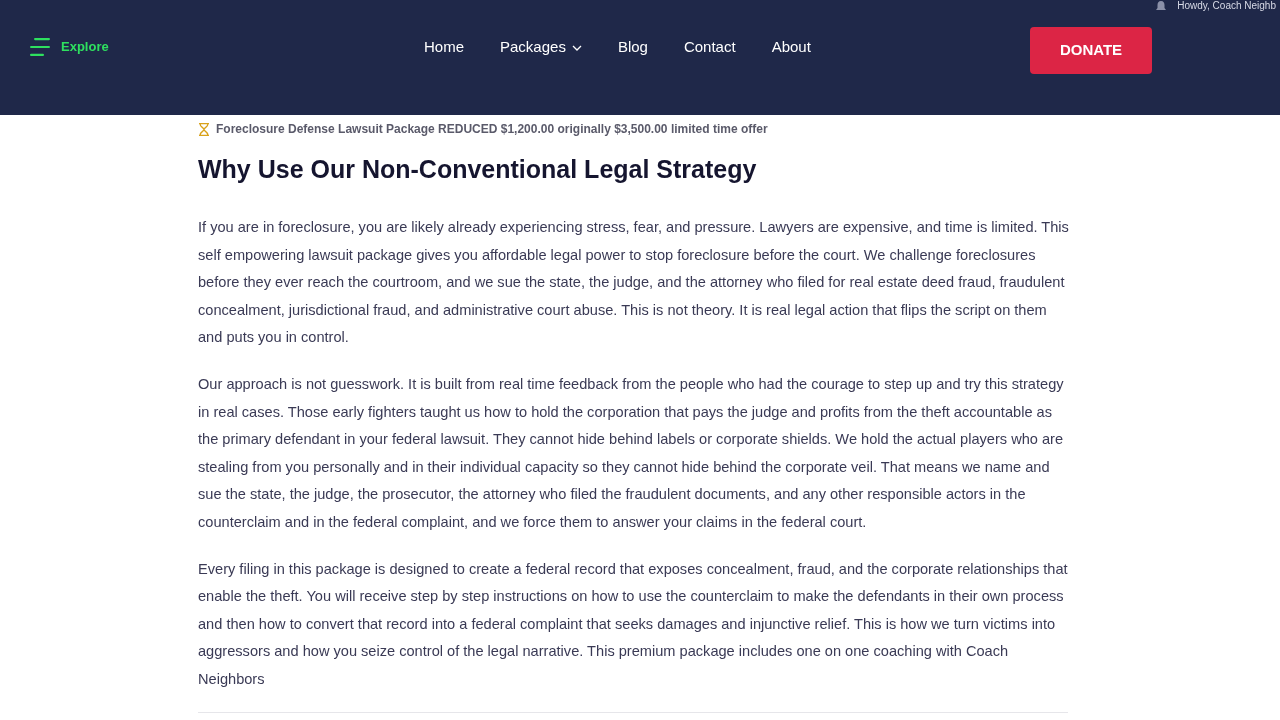 The image size is (1280, 720). I want to click on explore-menu: Explore, so click(69, 47).